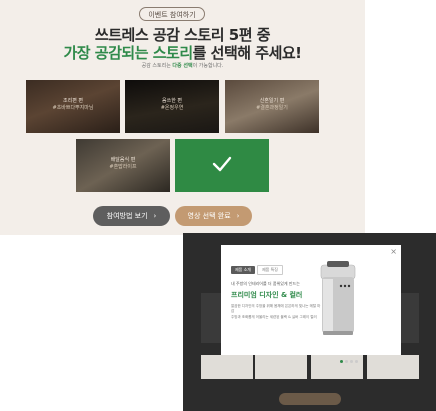  What do you see at coordinates (247, 53) in the screenshot?
I see `title-rest: 를 선택해 주세요!` at bounding box center [247, 53].